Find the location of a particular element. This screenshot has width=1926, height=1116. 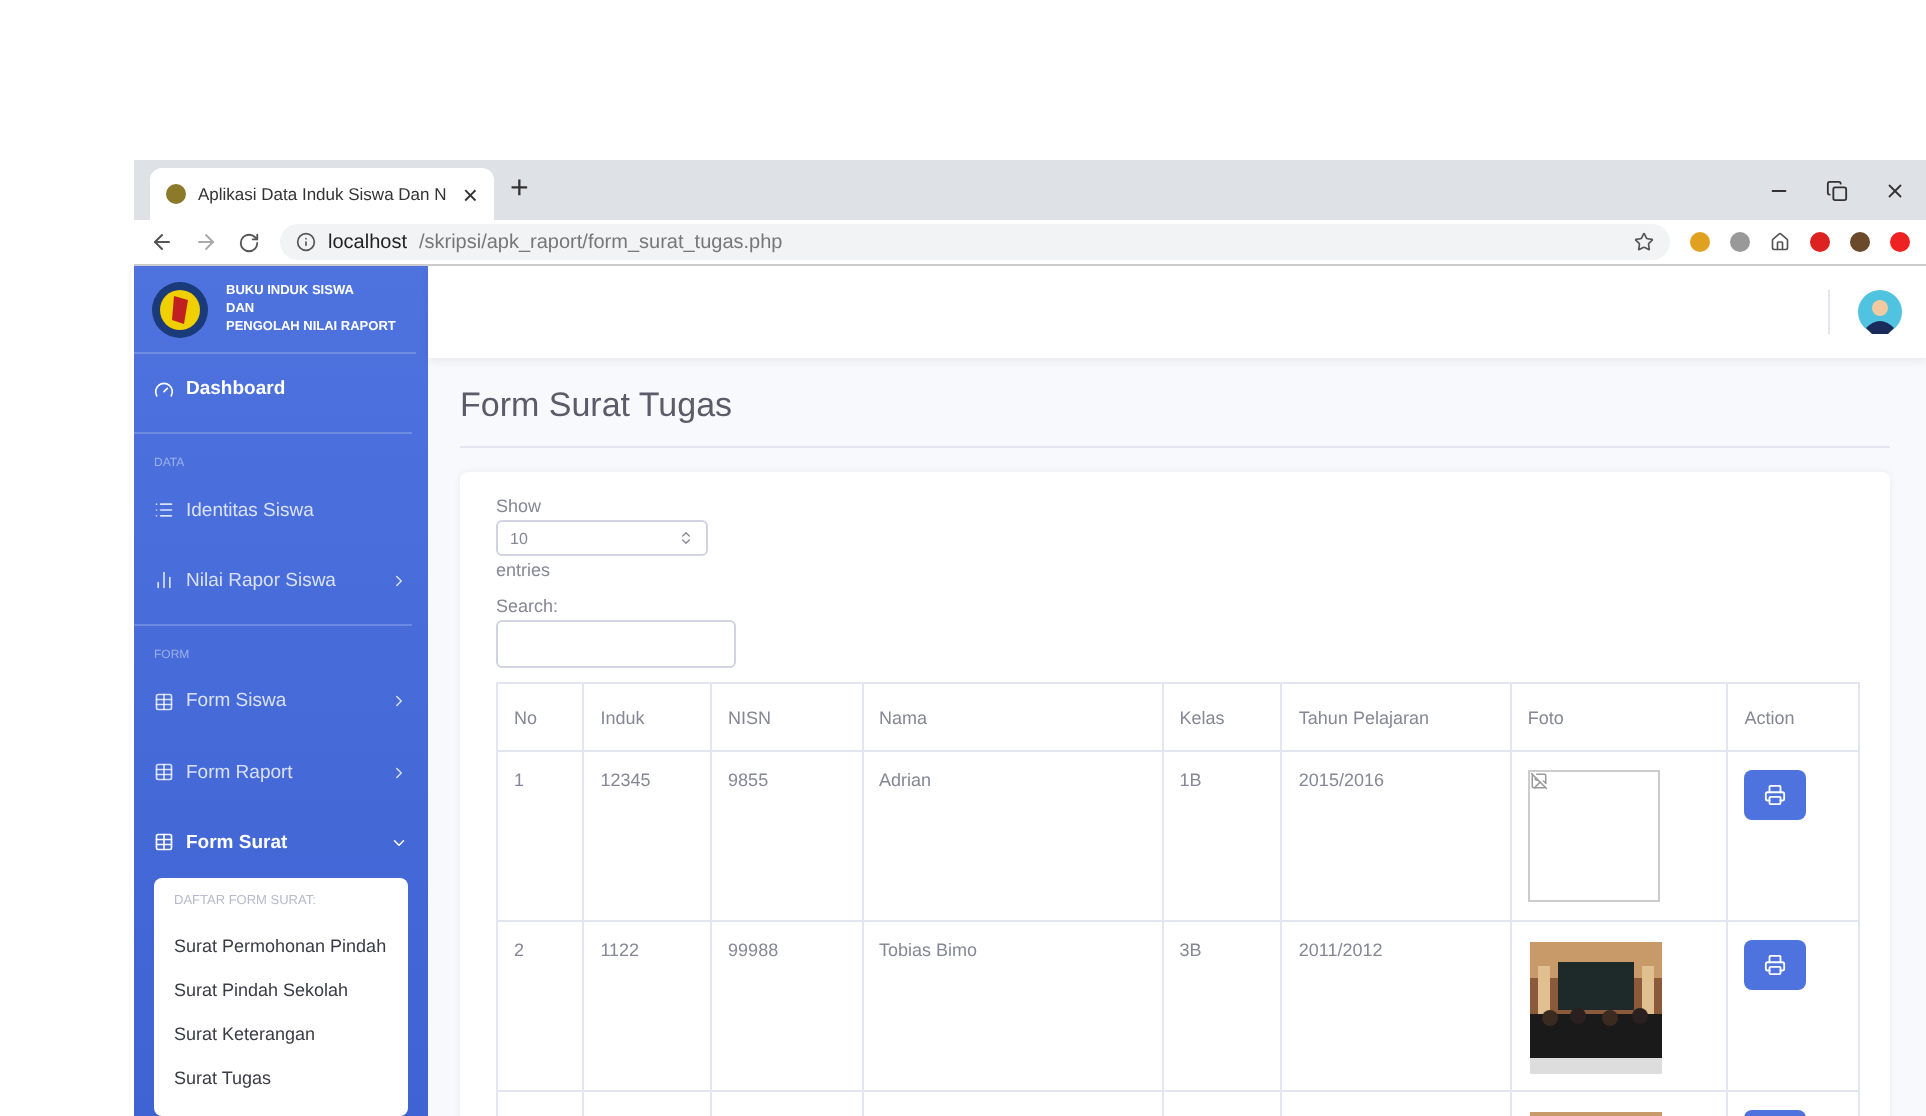

tab-close-button: × is located at coordinates (470, 194).